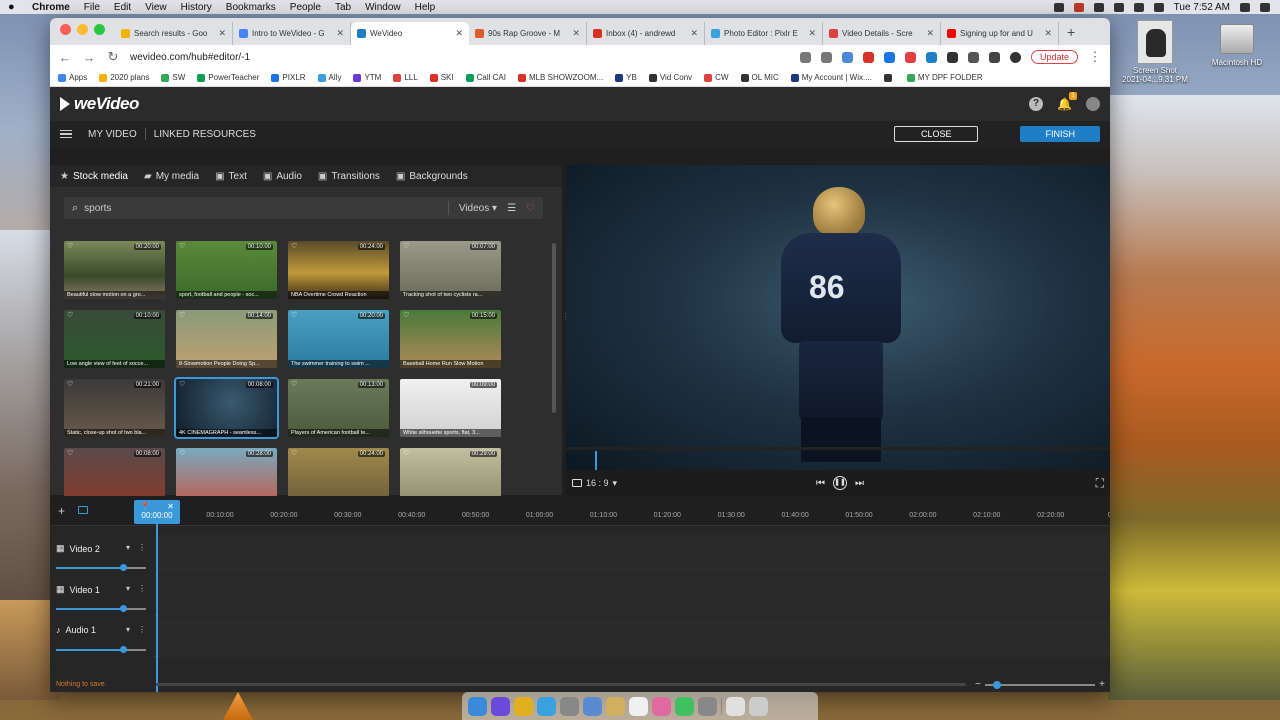 The image size is (1280, 720). I want to click on playhead-line, so click(157, 608).